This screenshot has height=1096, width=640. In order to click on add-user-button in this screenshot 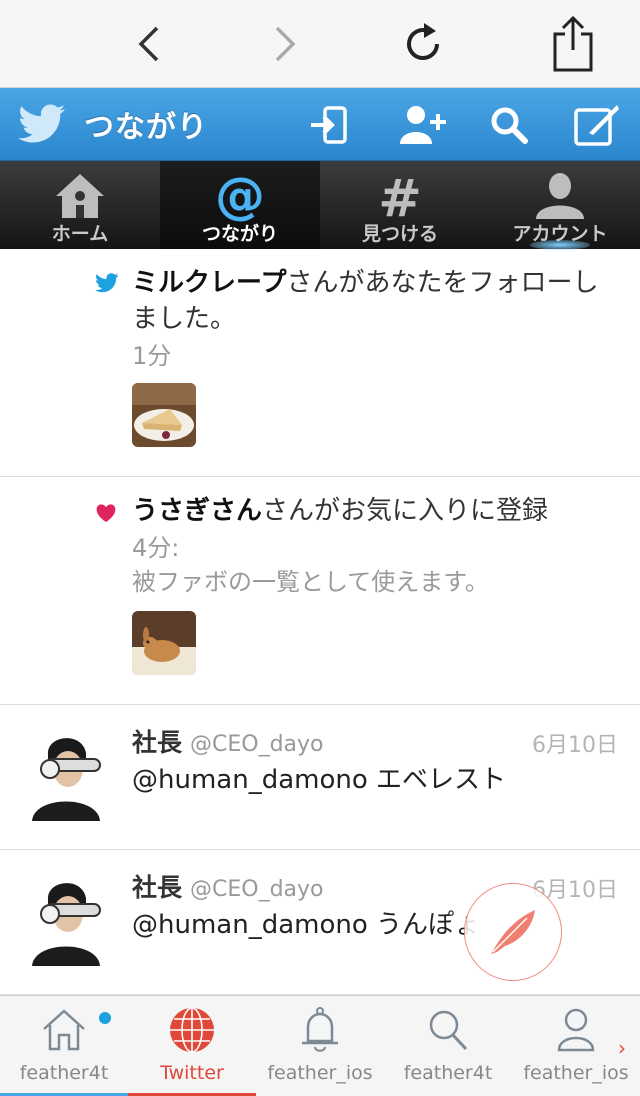, I will do `click(423, 125)`.